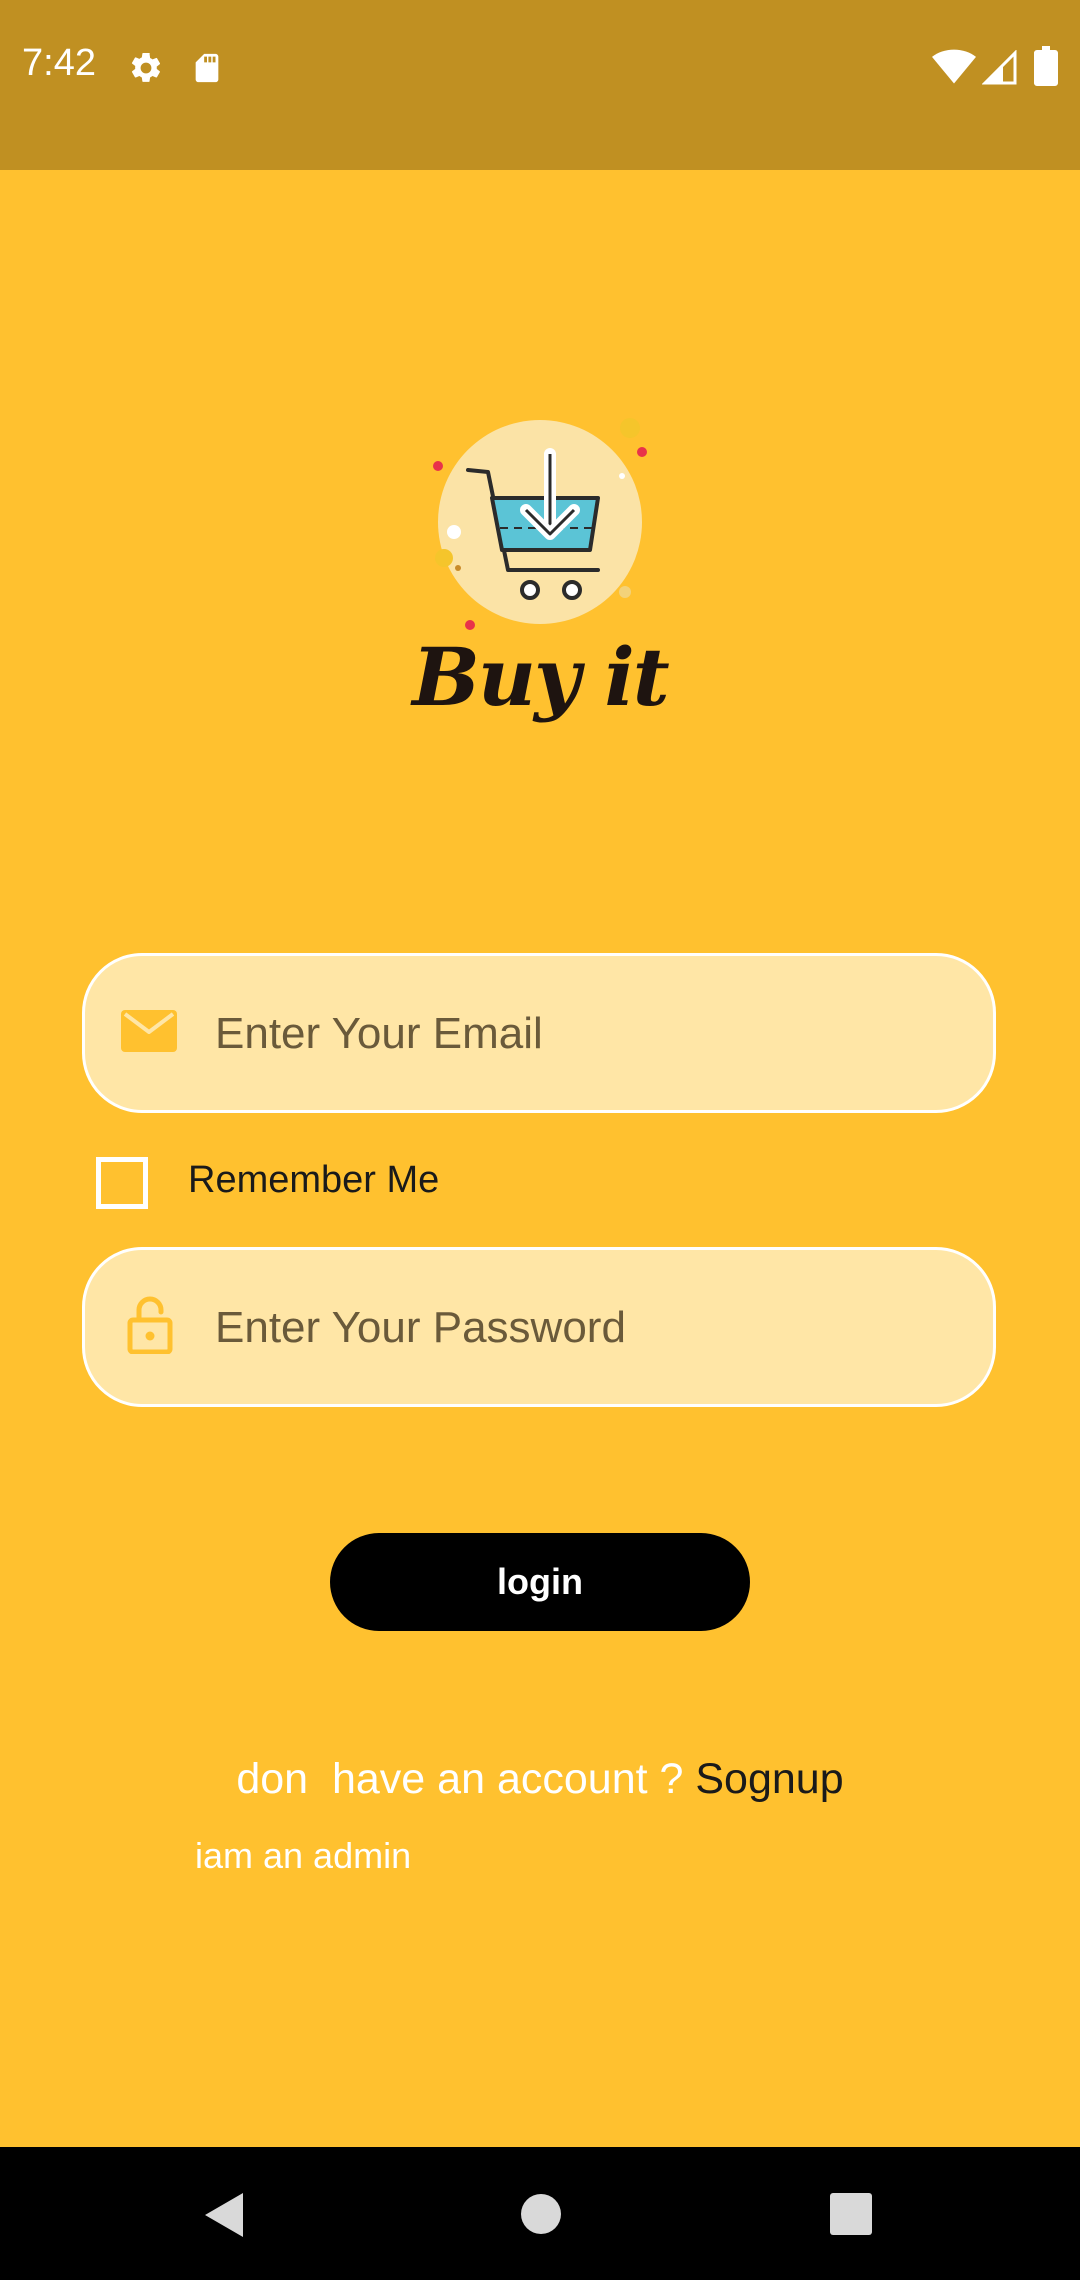 This screenshot has height=2280, width=1080. Describe the element at coordinates (207, 68) in the screenshot. I see `sd-card-icon` at that location.